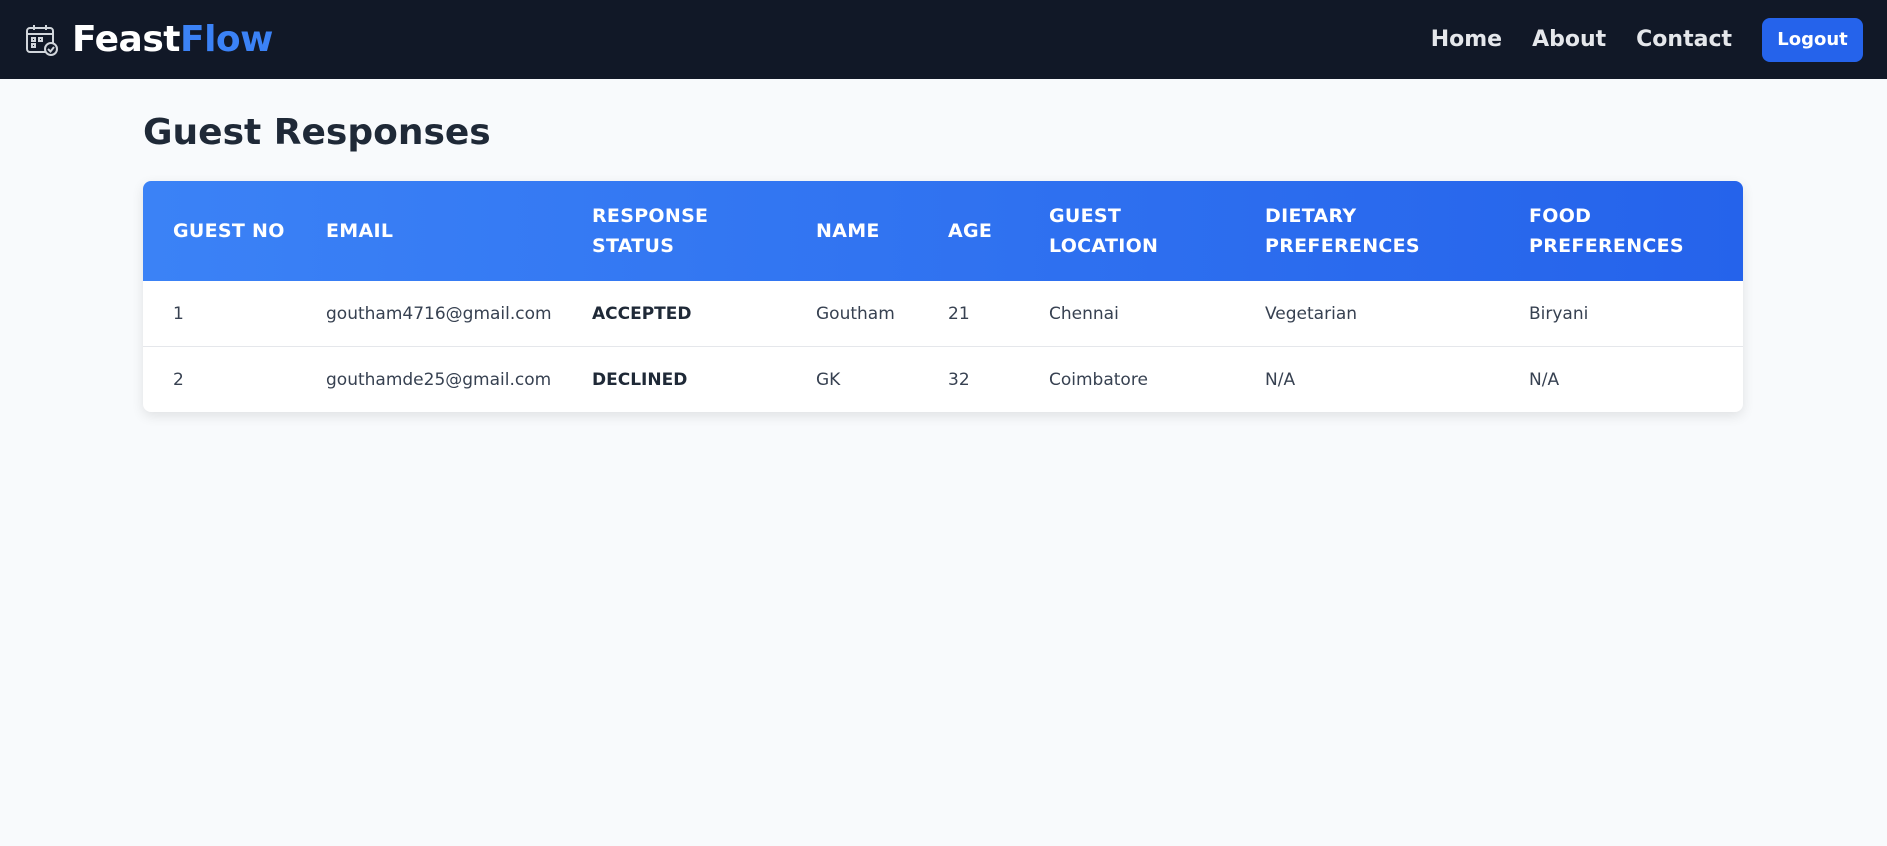  What do you see at coordinates (1632, 39) in the screenshot?
I see `nav-links: Home About Contact Logout` at bounding box center [1632, 39].